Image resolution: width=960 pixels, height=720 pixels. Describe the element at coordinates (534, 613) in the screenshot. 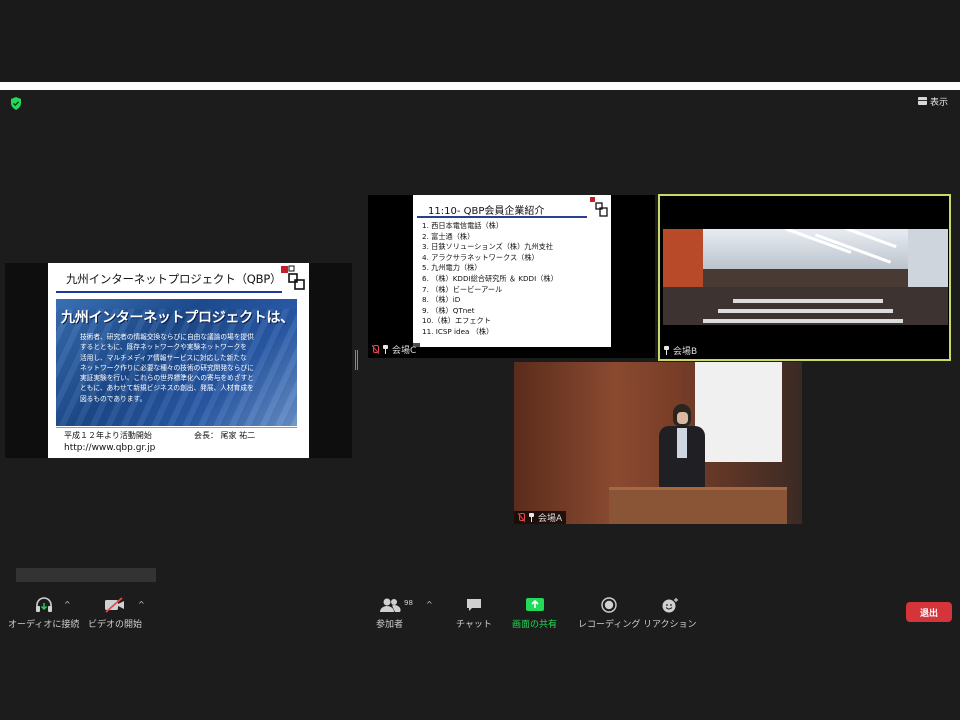

I see `share-screen-button: 画面の共有` at that location.